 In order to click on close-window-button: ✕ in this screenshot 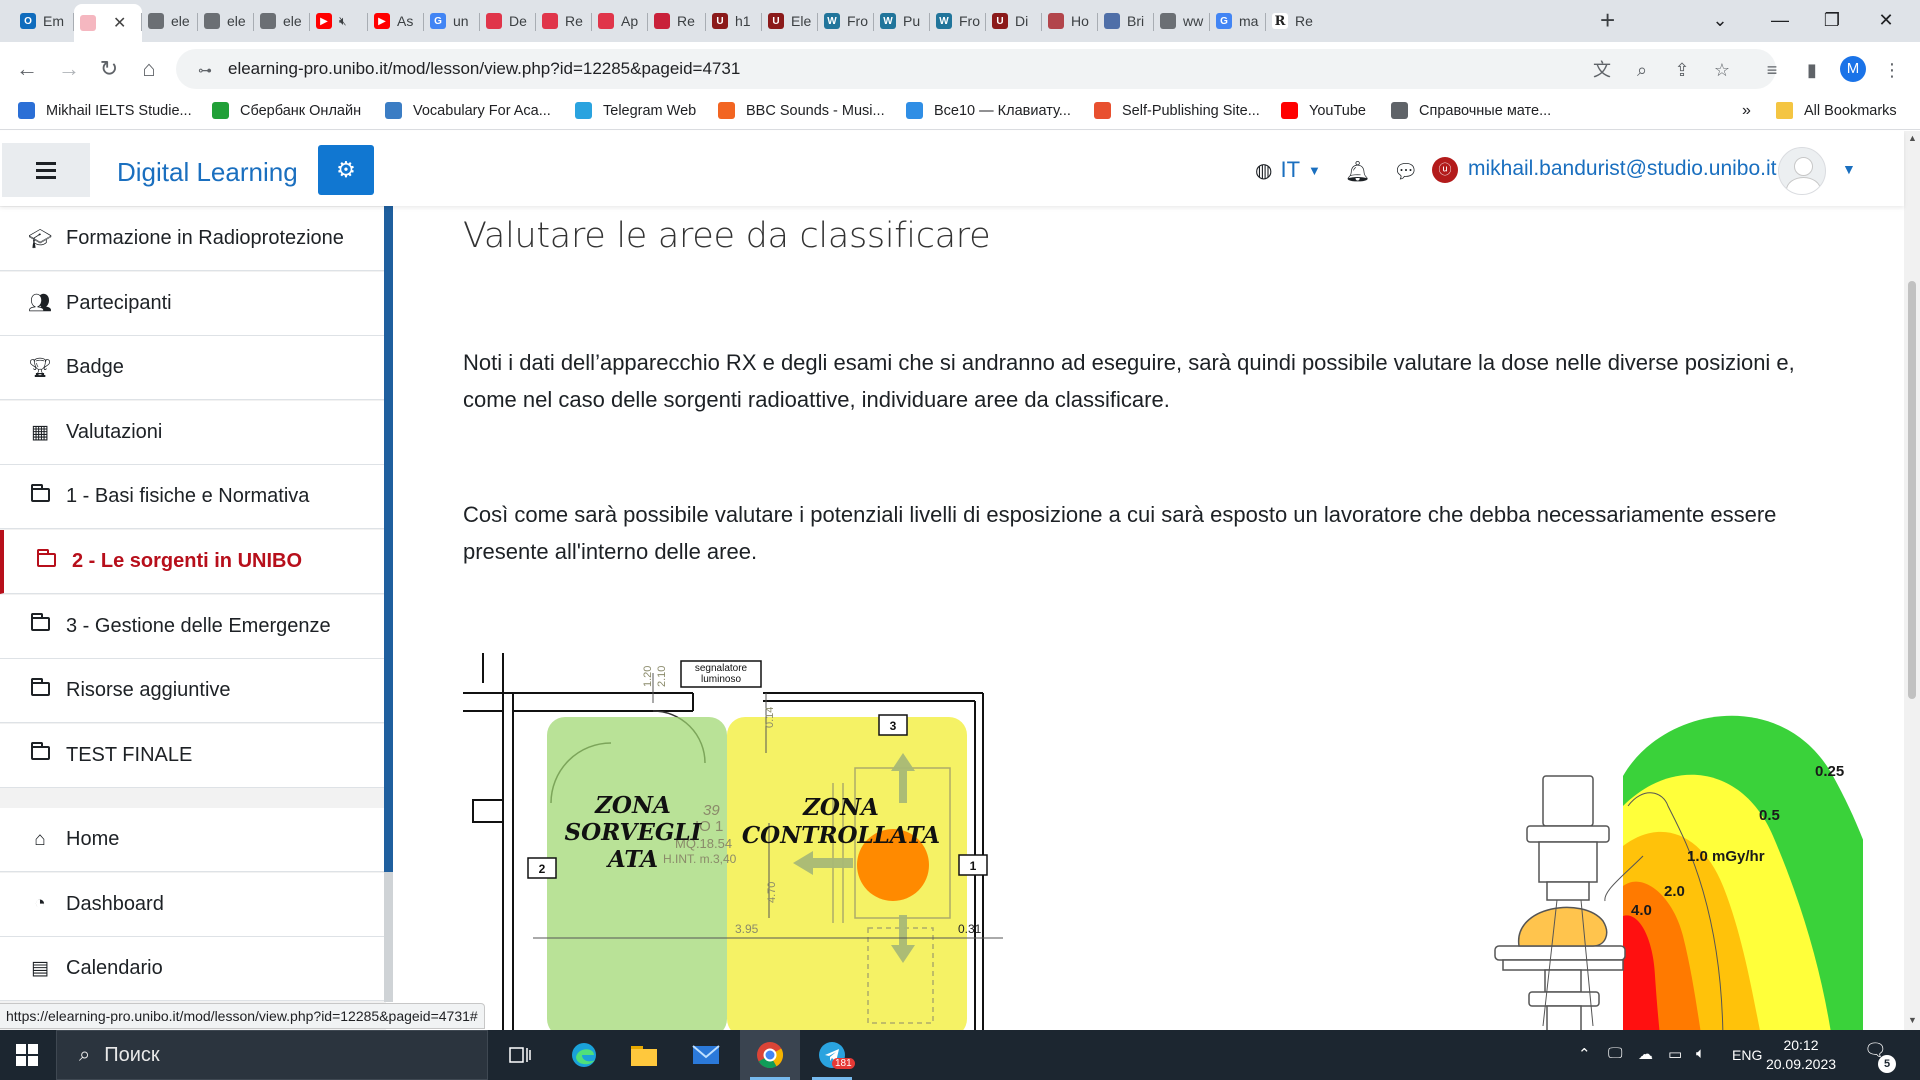, I will do `click(1886, 20)`.